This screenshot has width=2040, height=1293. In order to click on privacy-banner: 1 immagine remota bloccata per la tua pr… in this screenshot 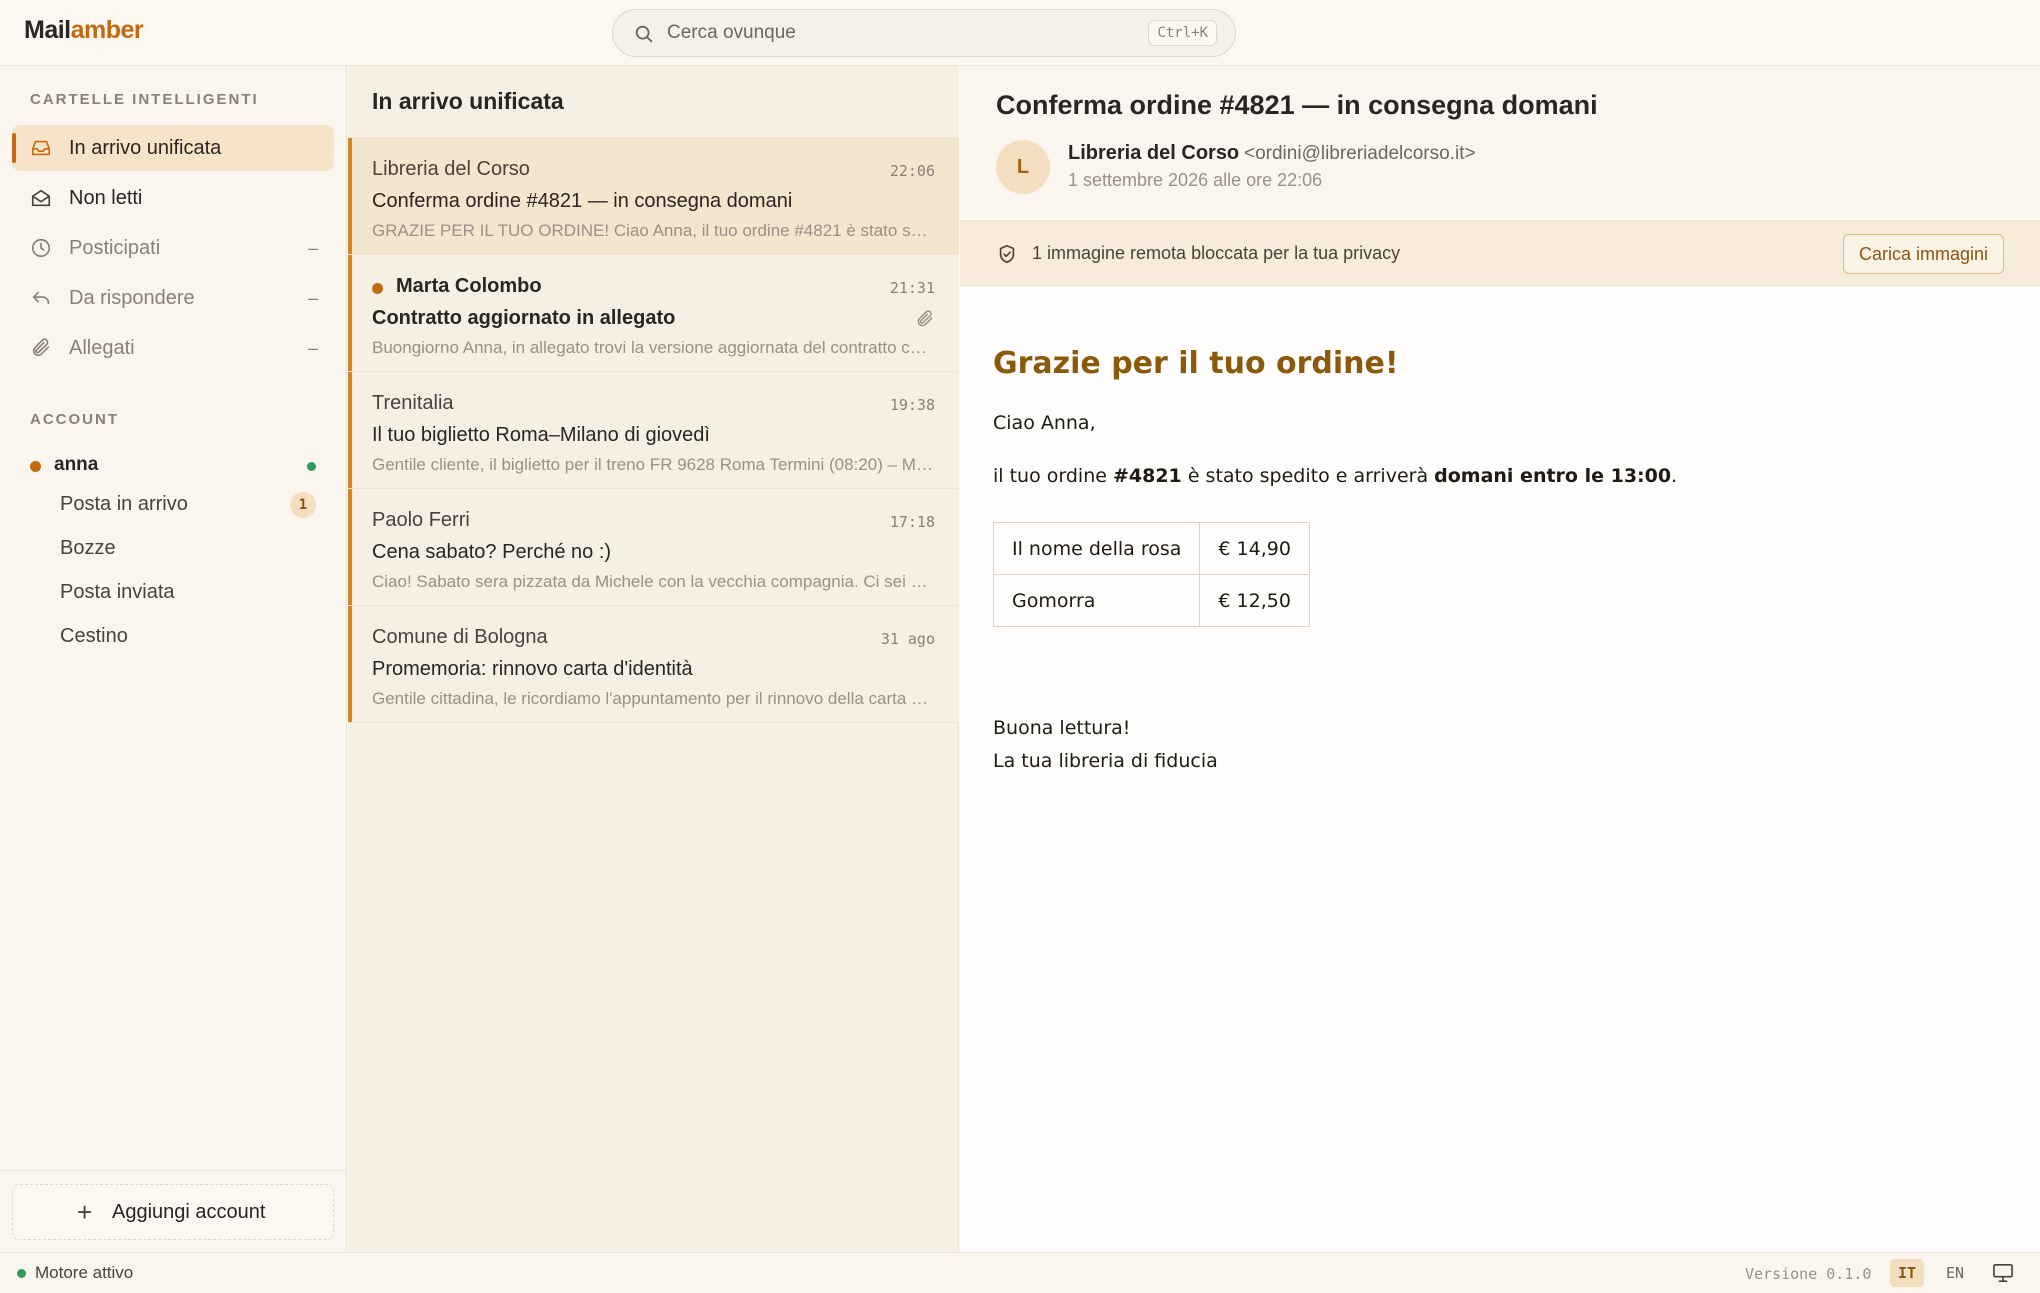, I will do `click(1500, 253)`.